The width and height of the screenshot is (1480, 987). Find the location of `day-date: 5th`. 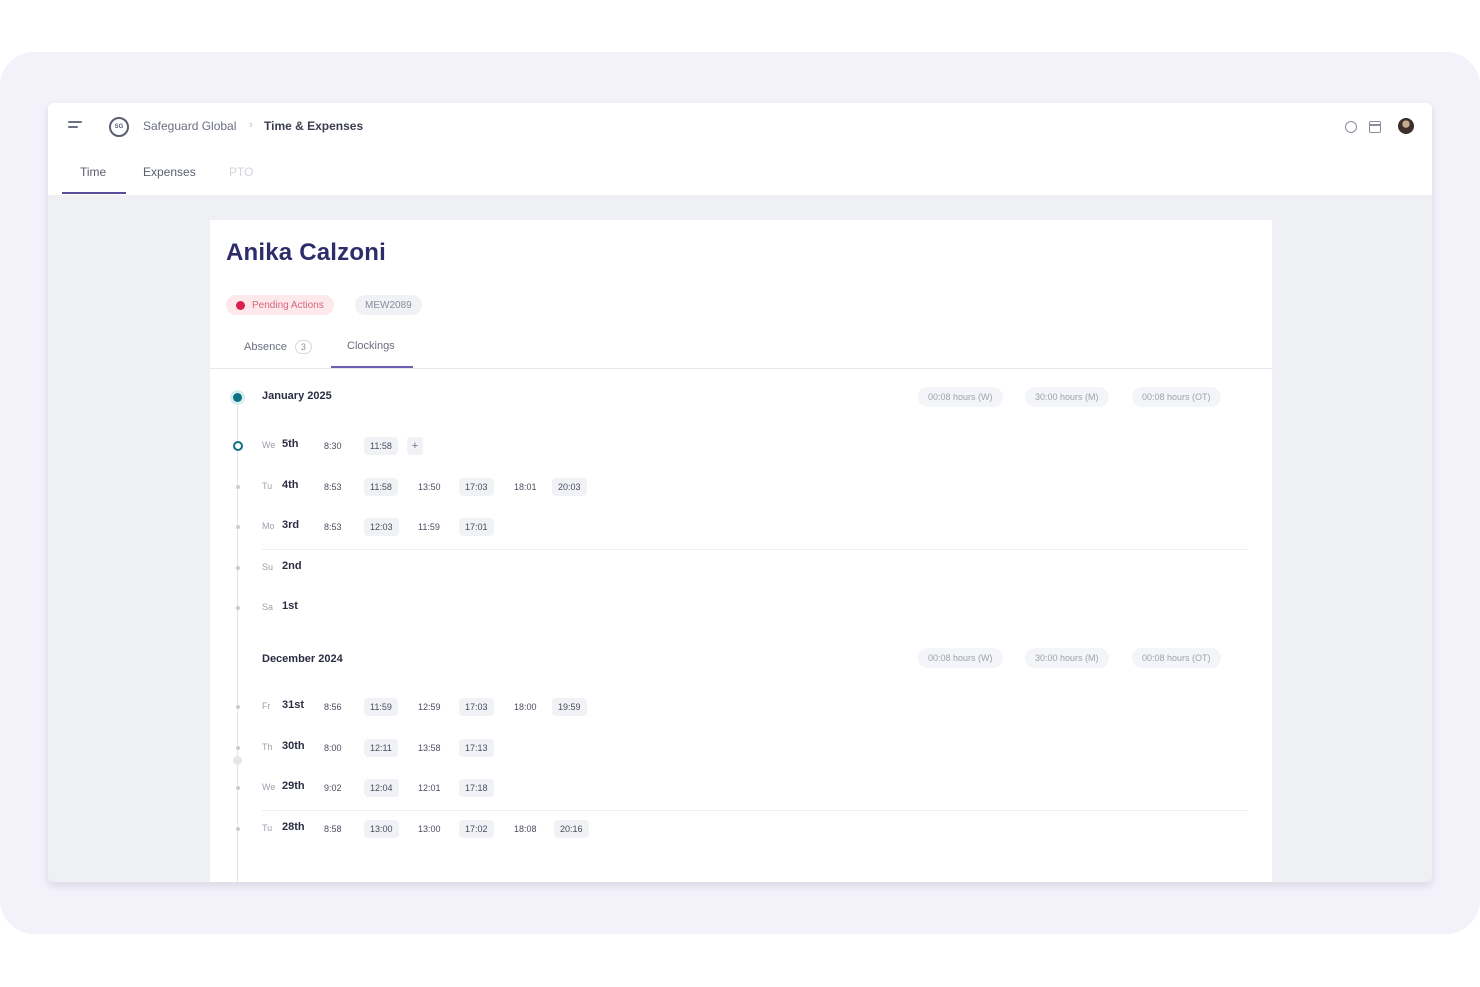

day-date: 5th is located at coordinates (290, 444).